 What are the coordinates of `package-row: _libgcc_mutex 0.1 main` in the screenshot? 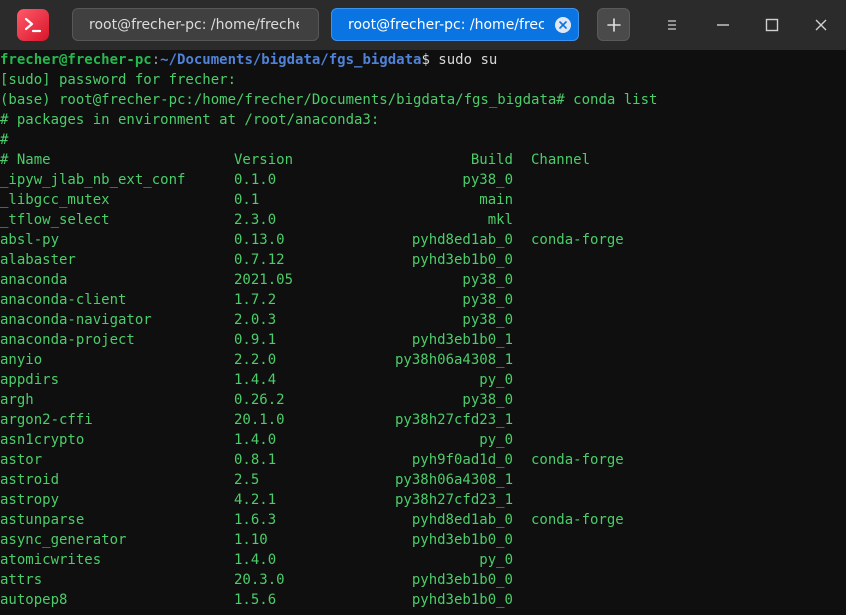 It's located at (423, 200).